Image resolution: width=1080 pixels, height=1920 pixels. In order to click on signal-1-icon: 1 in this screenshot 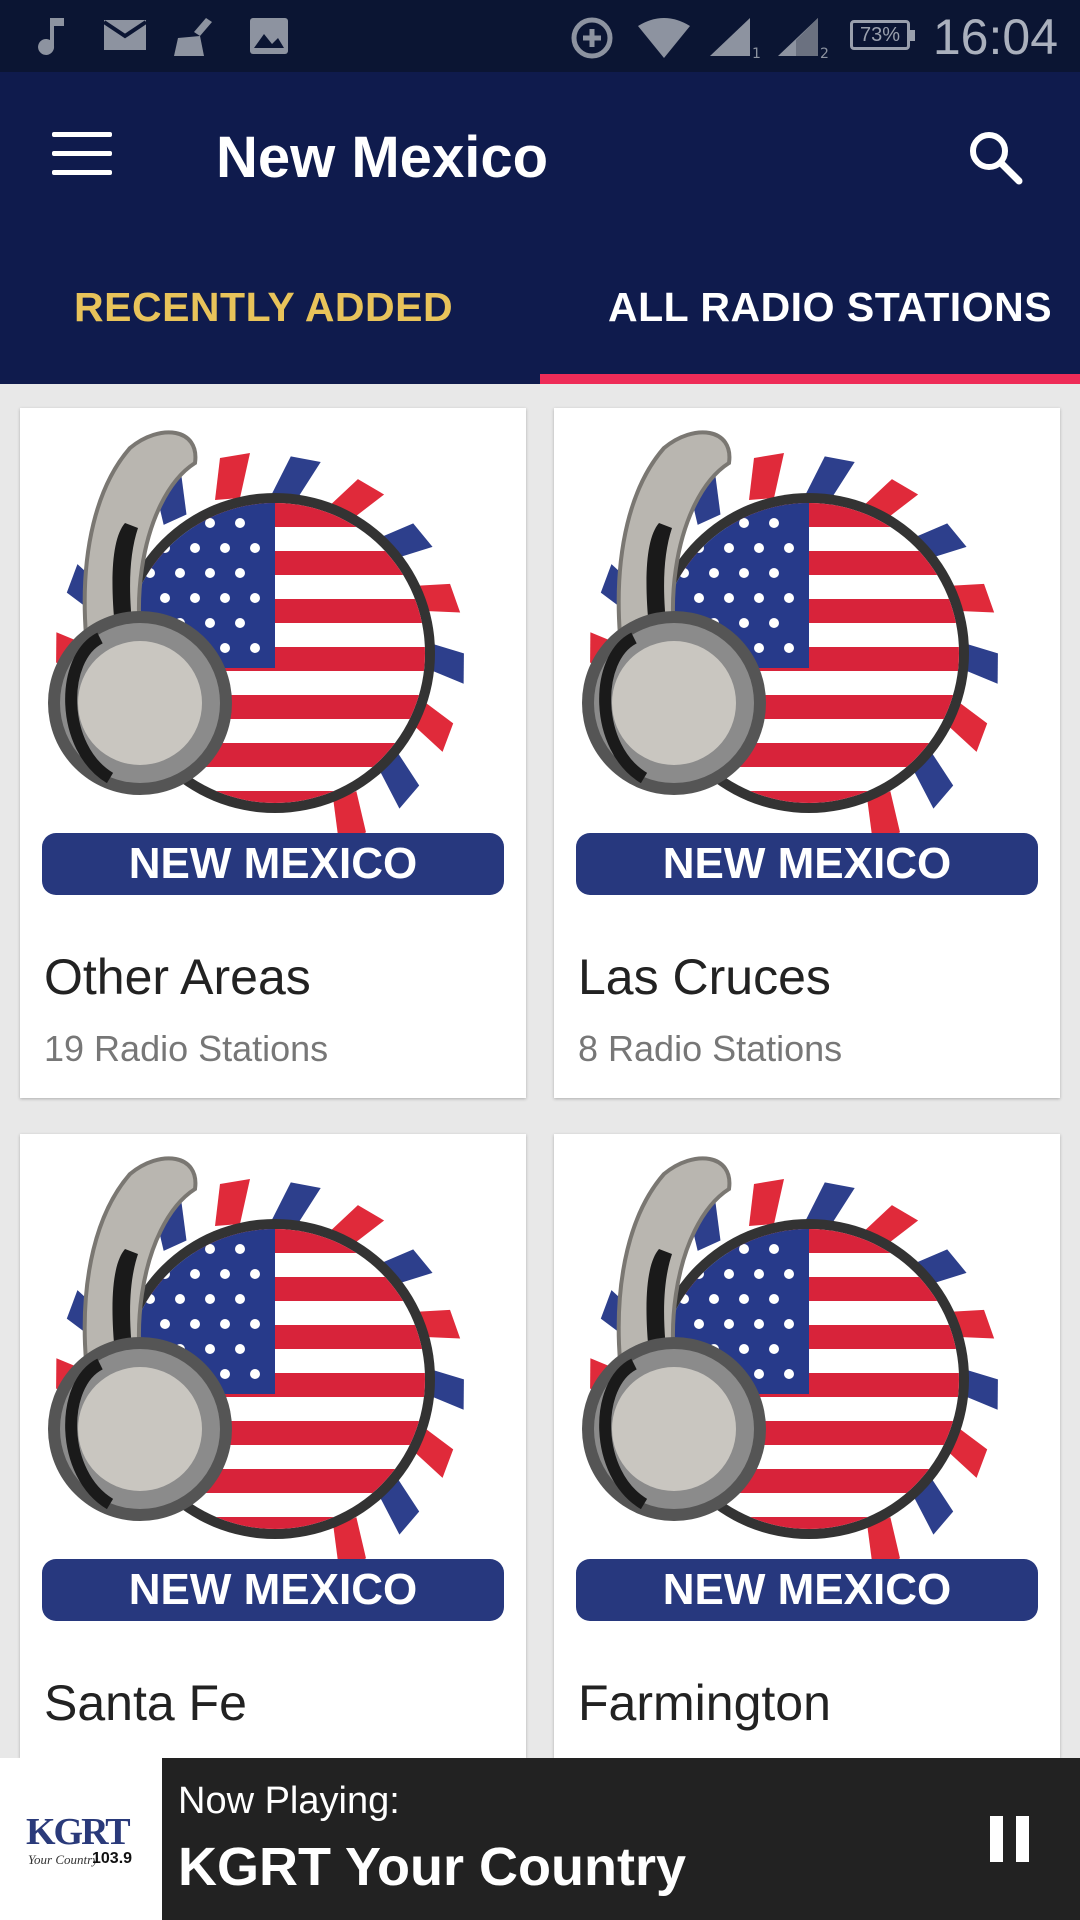, I will do `click(735, 39)`.